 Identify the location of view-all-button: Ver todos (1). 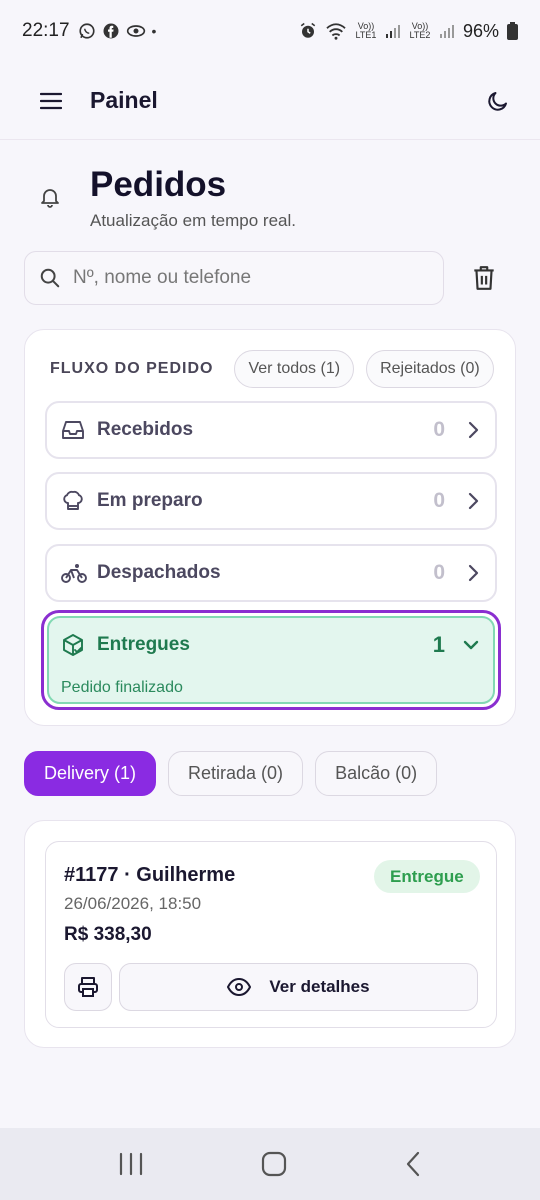
(294, 369).